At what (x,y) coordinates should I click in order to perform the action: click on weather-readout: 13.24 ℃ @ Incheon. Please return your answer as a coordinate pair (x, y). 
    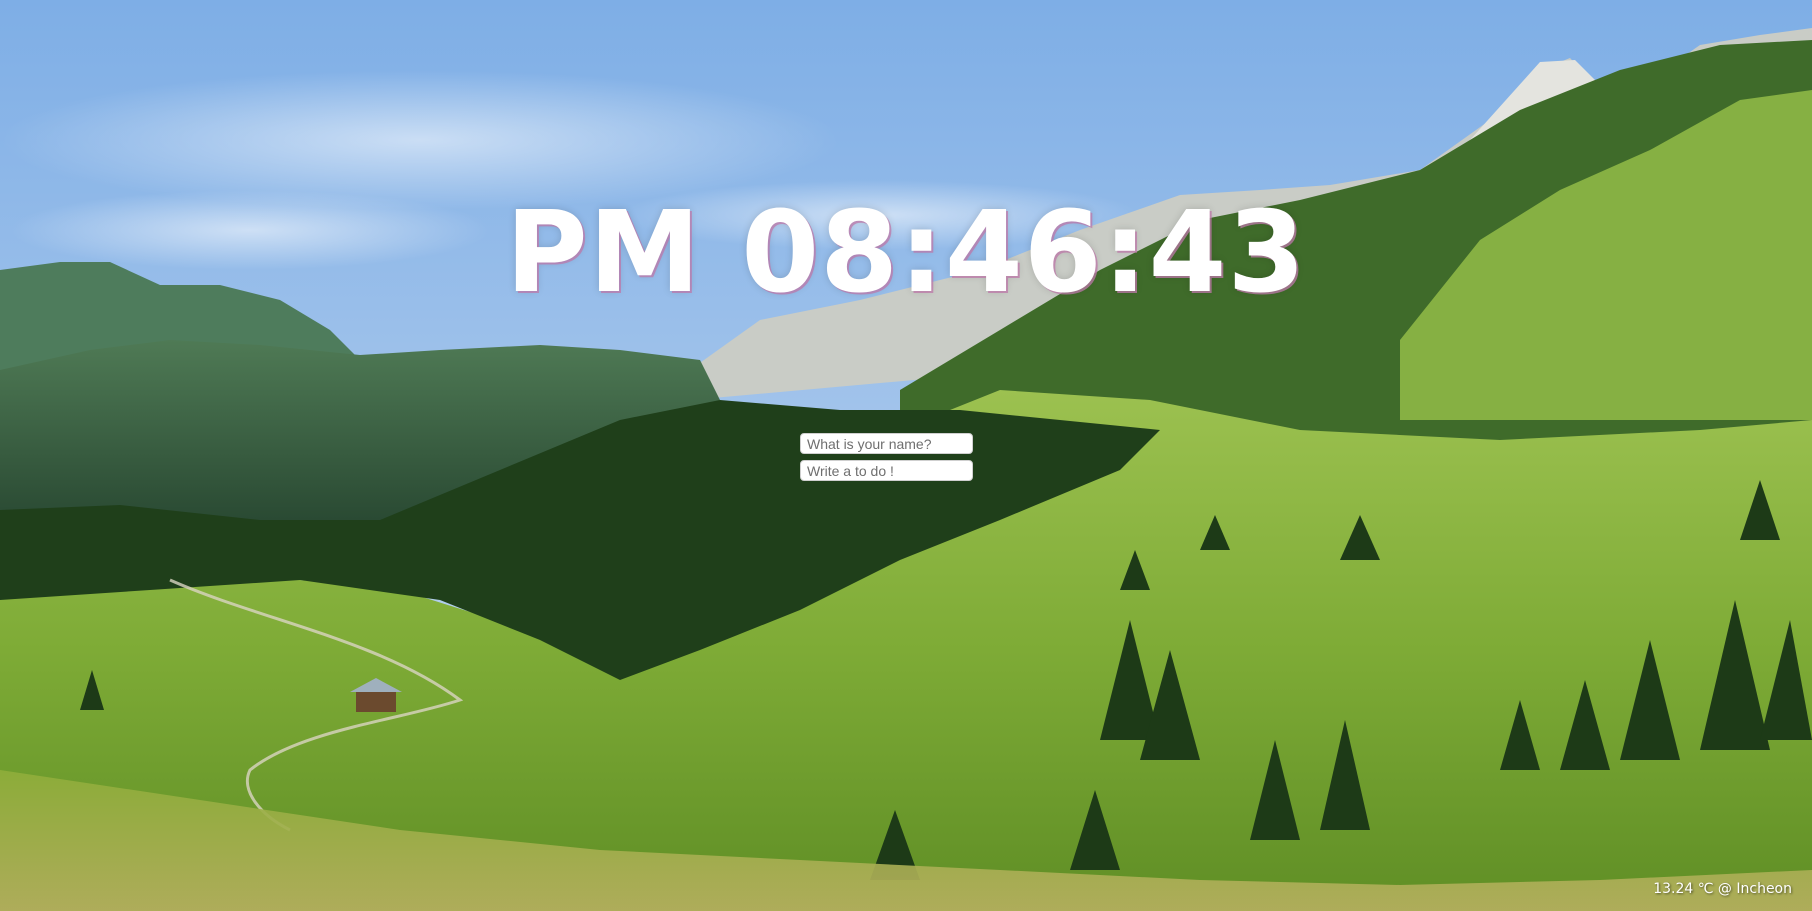
    Looking at the image, I should click on (1722, 889).